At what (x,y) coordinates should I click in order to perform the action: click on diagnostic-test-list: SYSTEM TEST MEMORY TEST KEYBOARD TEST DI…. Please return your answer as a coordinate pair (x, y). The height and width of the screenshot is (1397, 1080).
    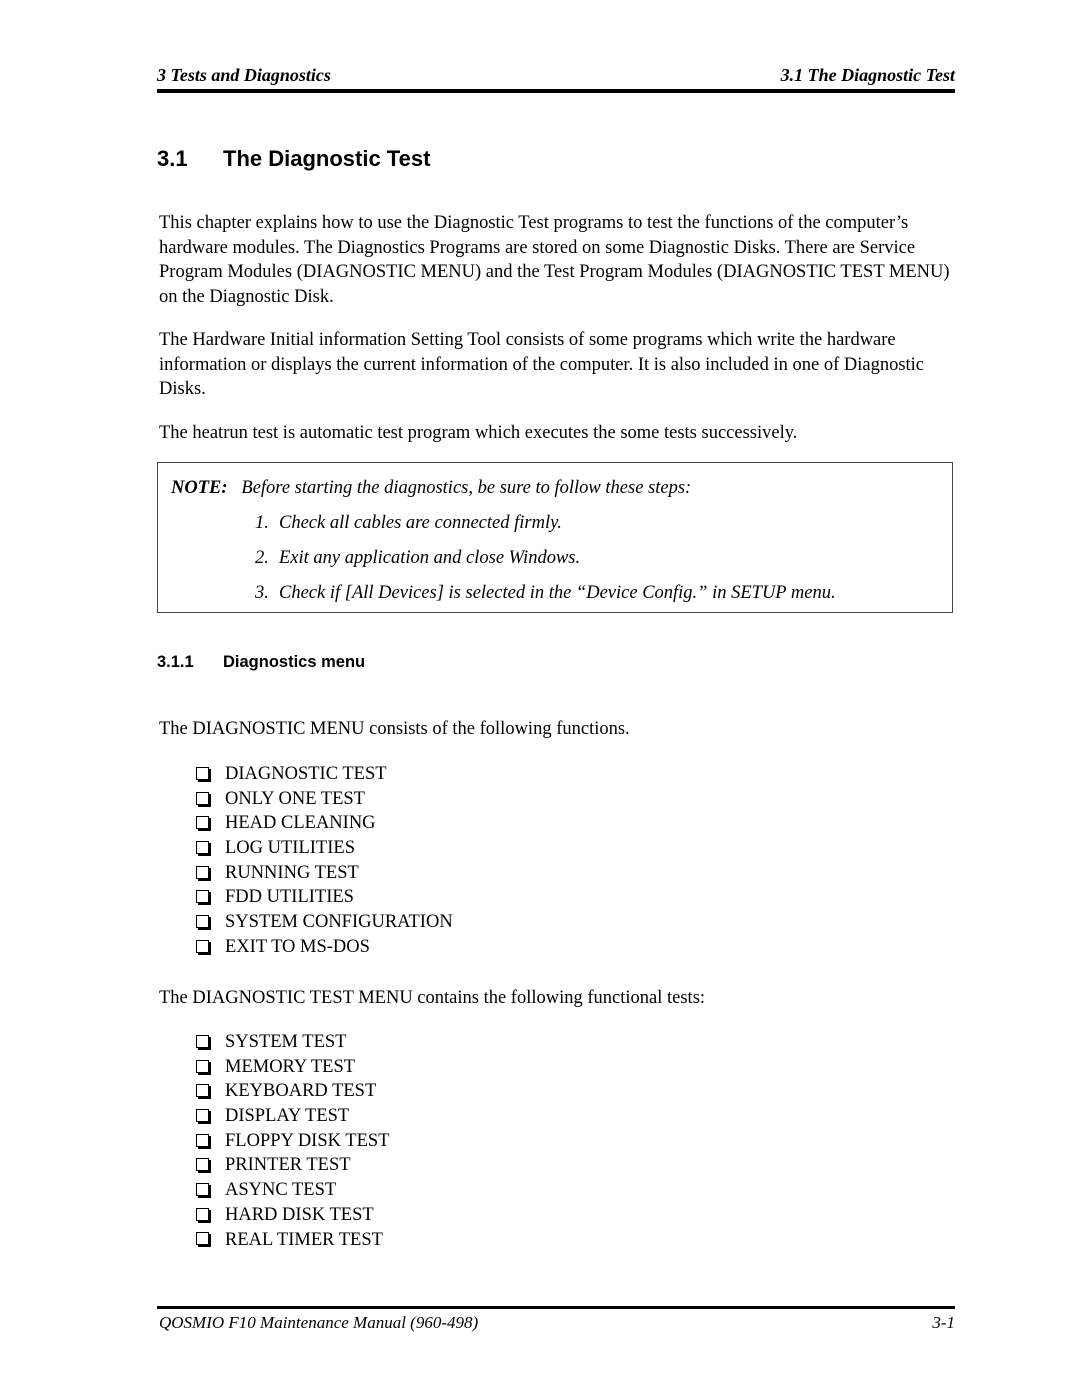
    Looking at the image, I should click on (292, 1141).